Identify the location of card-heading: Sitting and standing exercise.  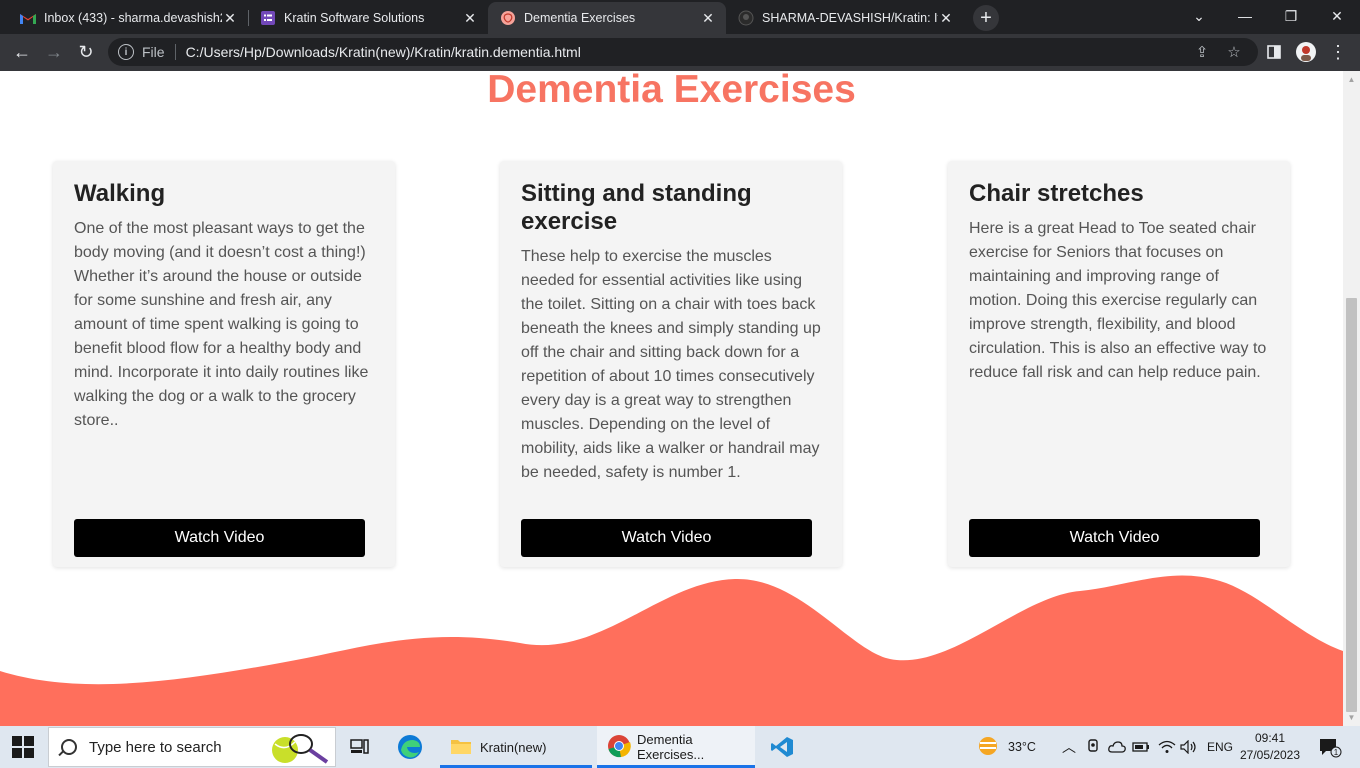
(636, 207).